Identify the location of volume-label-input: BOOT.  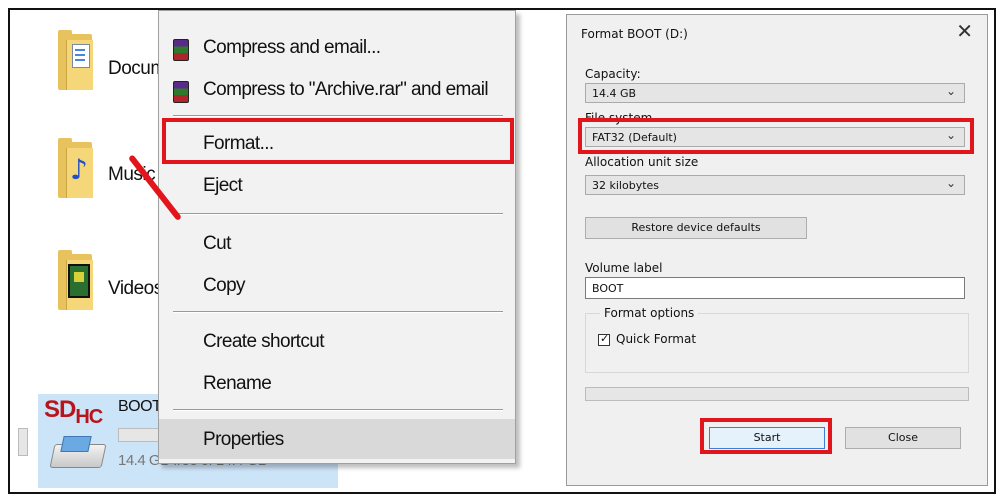
(775, 288).